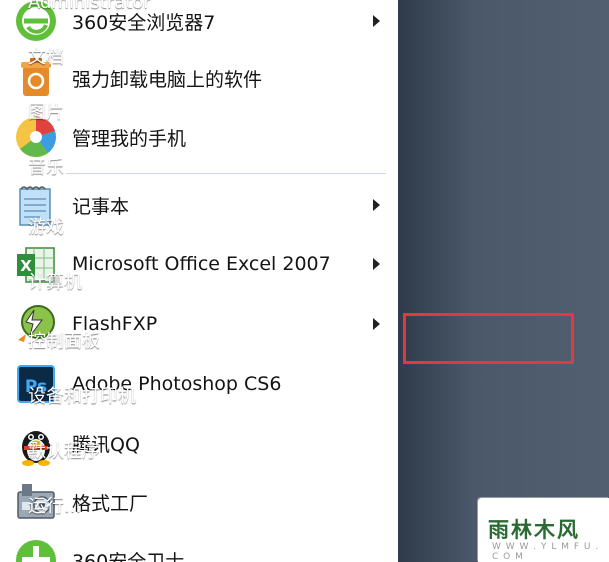 This screenshot has height=562, width=609. Describe the element at coordinates (128, 556) in the screenshot. I see `program-label: 360安全卫士` at that location.